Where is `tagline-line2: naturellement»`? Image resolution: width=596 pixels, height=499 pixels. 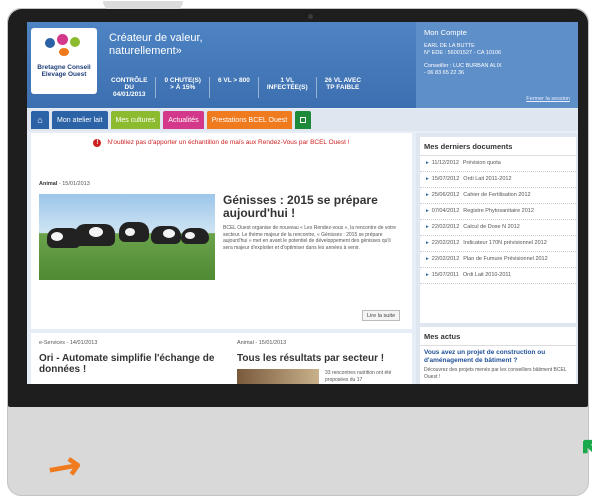
tagline-line2: naturellement» is located at coordinates (145, 51).